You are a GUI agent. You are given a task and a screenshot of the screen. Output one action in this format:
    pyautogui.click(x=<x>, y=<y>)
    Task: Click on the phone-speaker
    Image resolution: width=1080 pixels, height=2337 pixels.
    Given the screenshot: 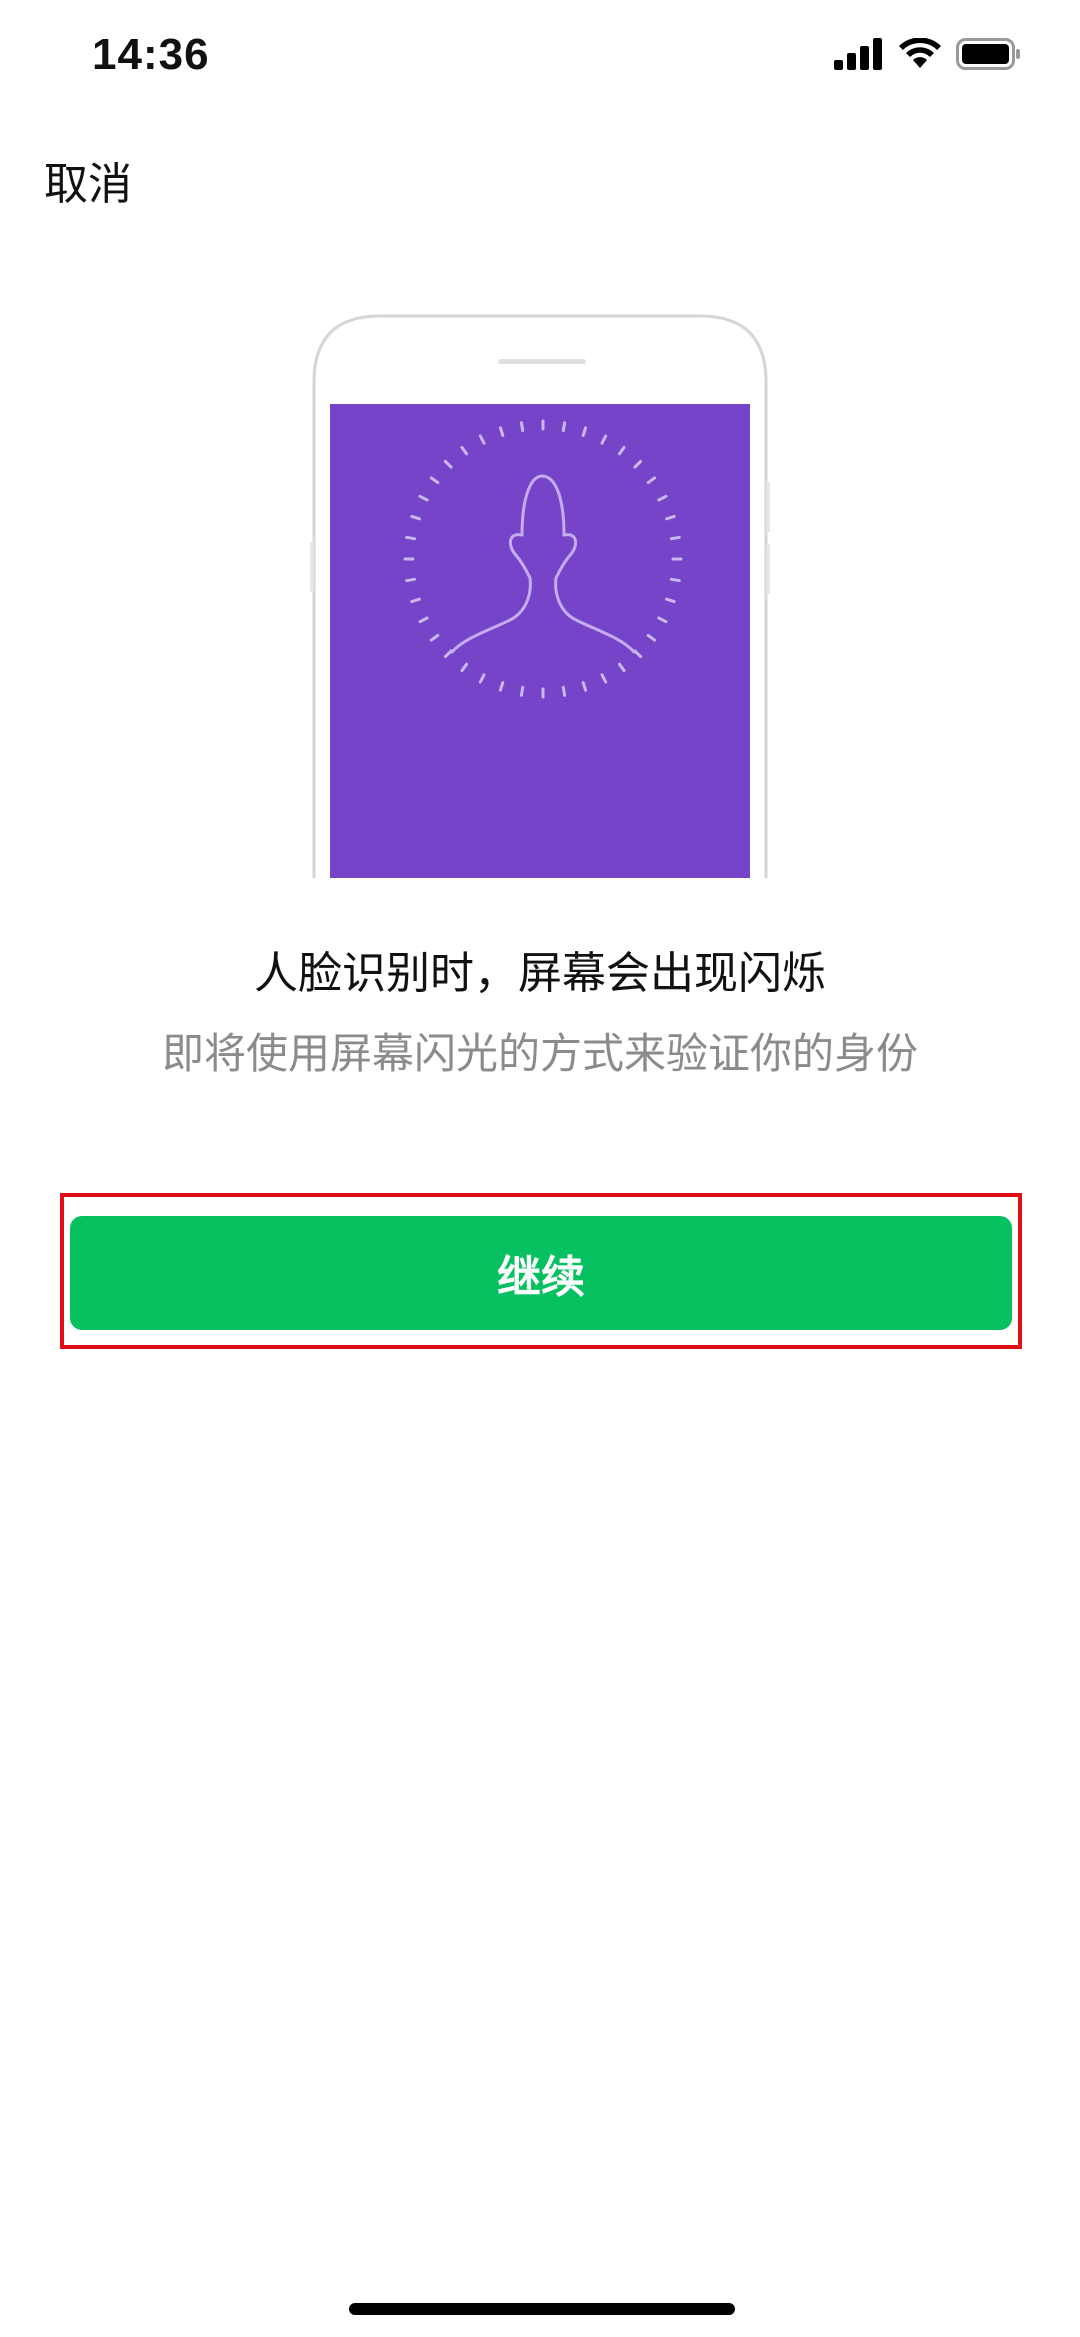 What is the action you would take?
    pyautogui.click(x=542, y=361)
    